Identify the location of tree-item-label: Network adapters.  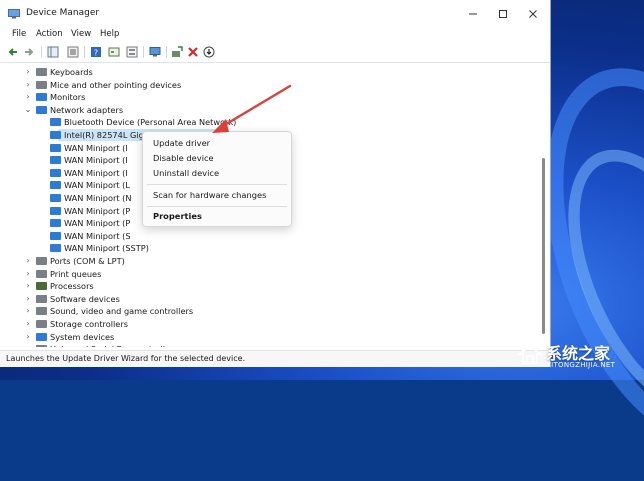
(87, 109).